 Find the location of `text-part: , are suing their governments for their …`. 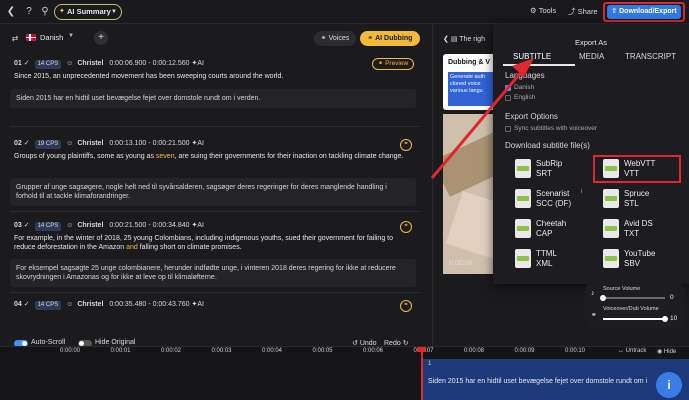

text-part: , are suing their governments for their … is located at coordinates (289, 156).